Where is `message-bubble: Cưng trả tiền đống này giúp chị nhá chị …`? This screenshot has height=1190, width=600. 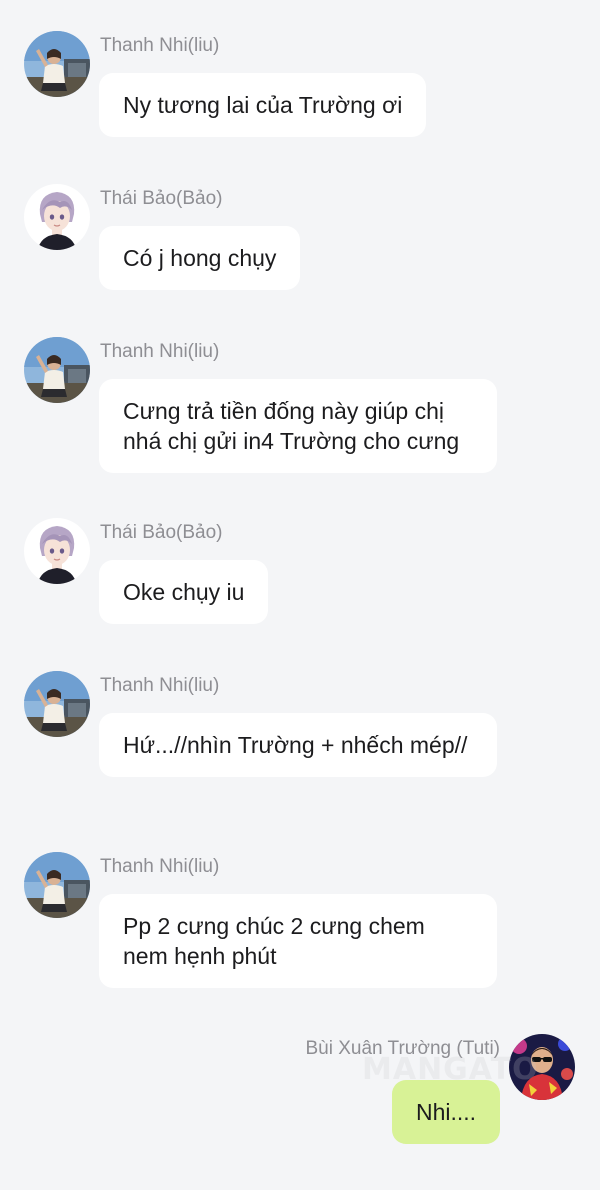
message-bubble: Cưng trả tiền đống này giúp chị nhá chị … is located at coordinates (298, 426).